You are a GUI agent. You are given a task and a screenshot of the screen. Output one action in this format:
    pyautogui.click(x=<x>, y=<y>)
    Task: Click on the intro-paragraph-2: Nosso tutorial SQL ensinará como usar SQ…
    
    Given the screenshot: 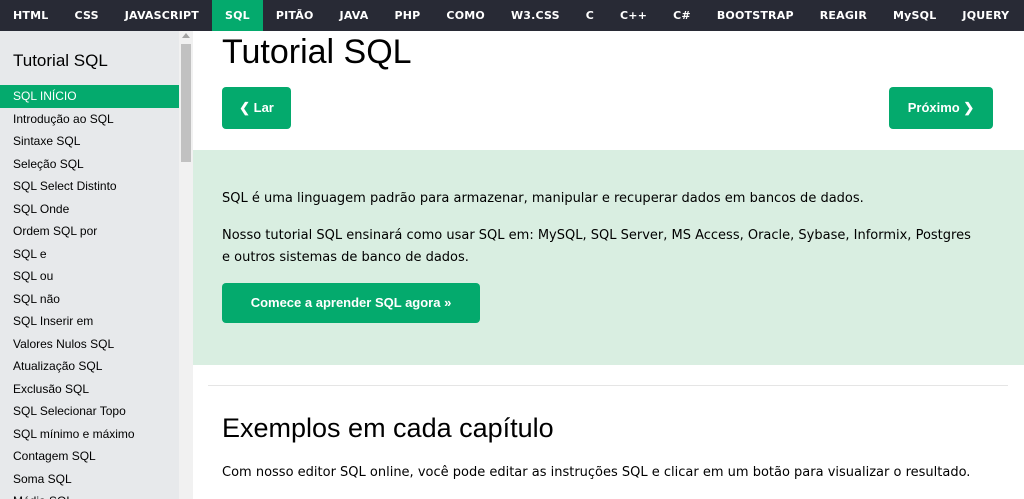 What is the action you would take?
    pyautogui.click(x=596, y=246)
    